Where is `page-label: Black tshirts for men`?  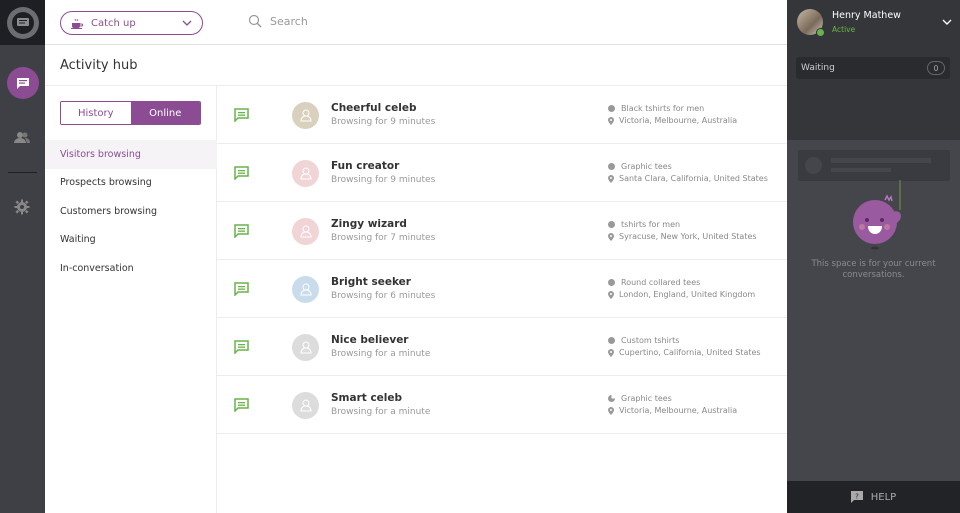
page-label: Black tshirts for men is located at coordinates (663, 108).